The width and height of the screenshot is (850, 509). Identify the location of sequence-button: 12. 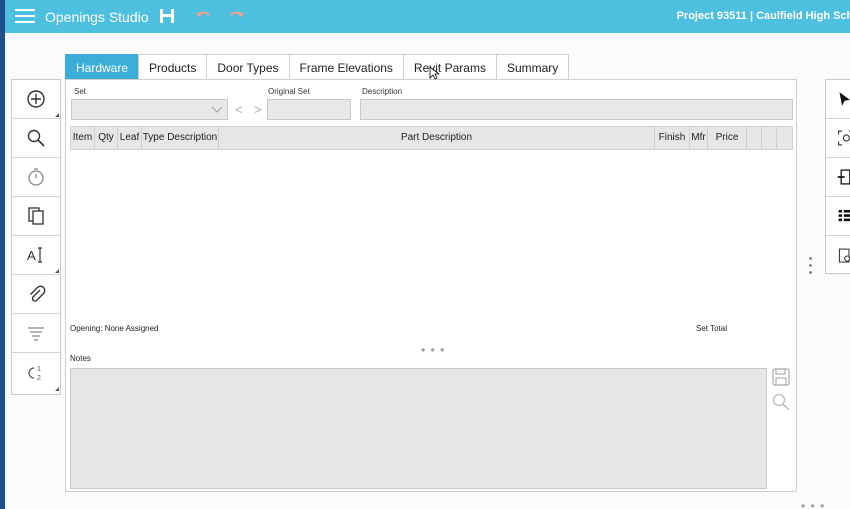
(36, 372).